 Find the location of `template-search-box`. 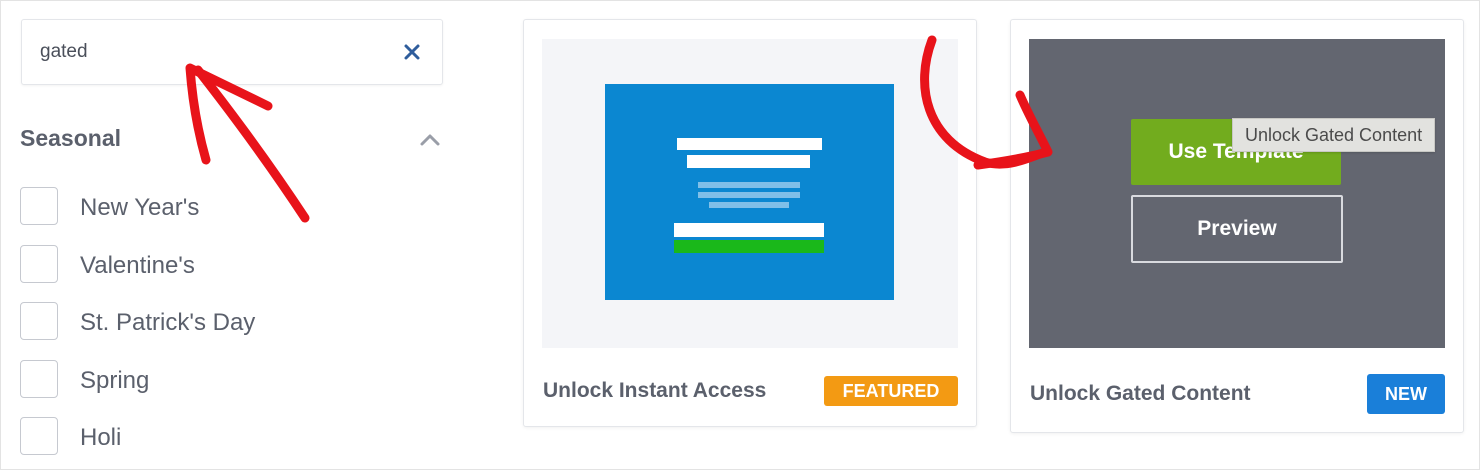

template-search-box is located at coordinates (232, 52).